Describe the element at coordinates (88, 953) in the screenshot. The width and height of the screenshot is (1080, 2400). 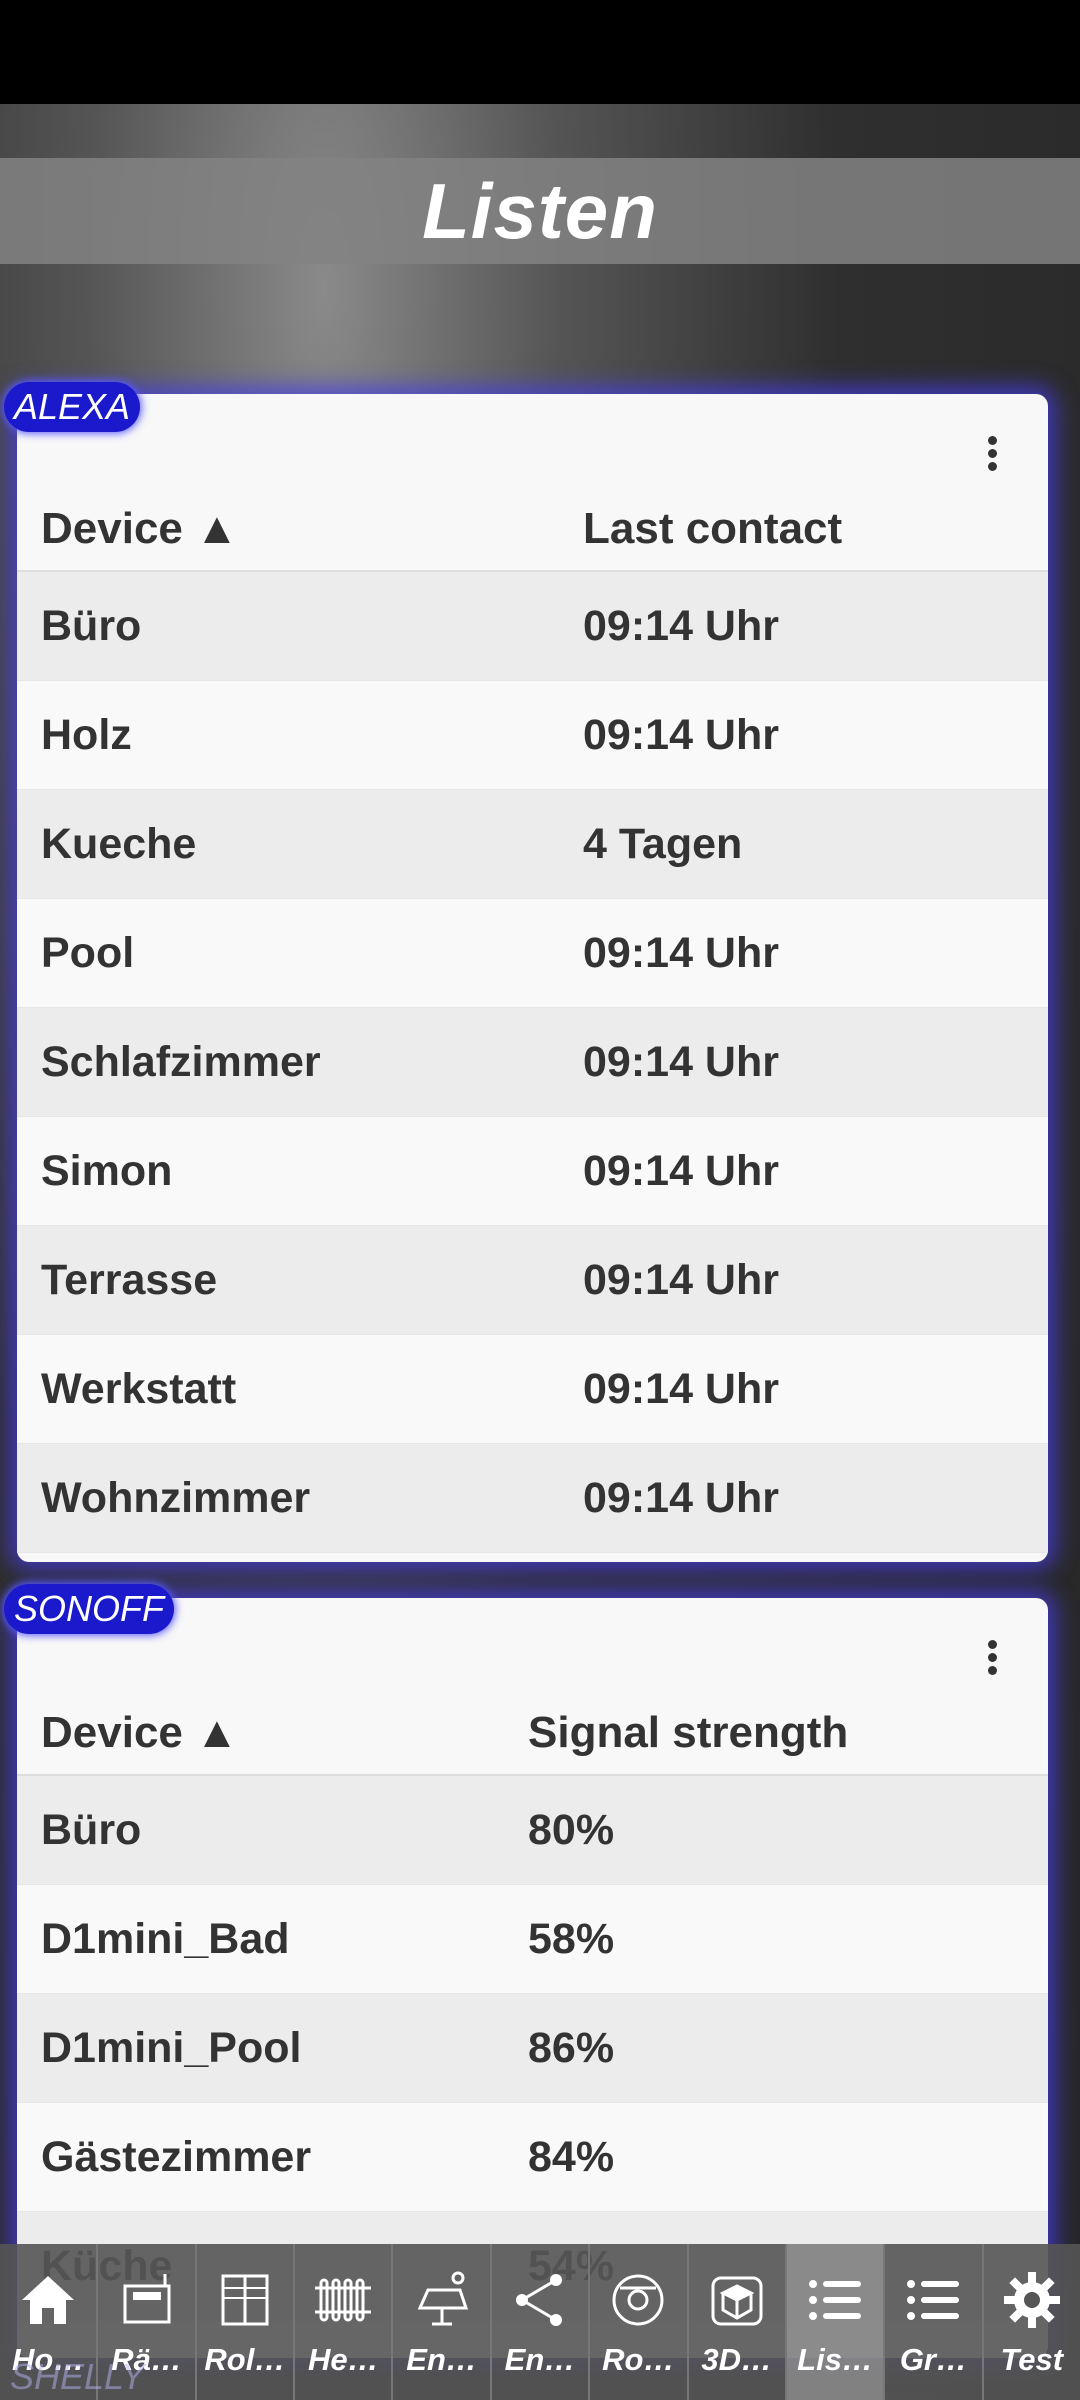
I see `device-name: Pool` at that location.